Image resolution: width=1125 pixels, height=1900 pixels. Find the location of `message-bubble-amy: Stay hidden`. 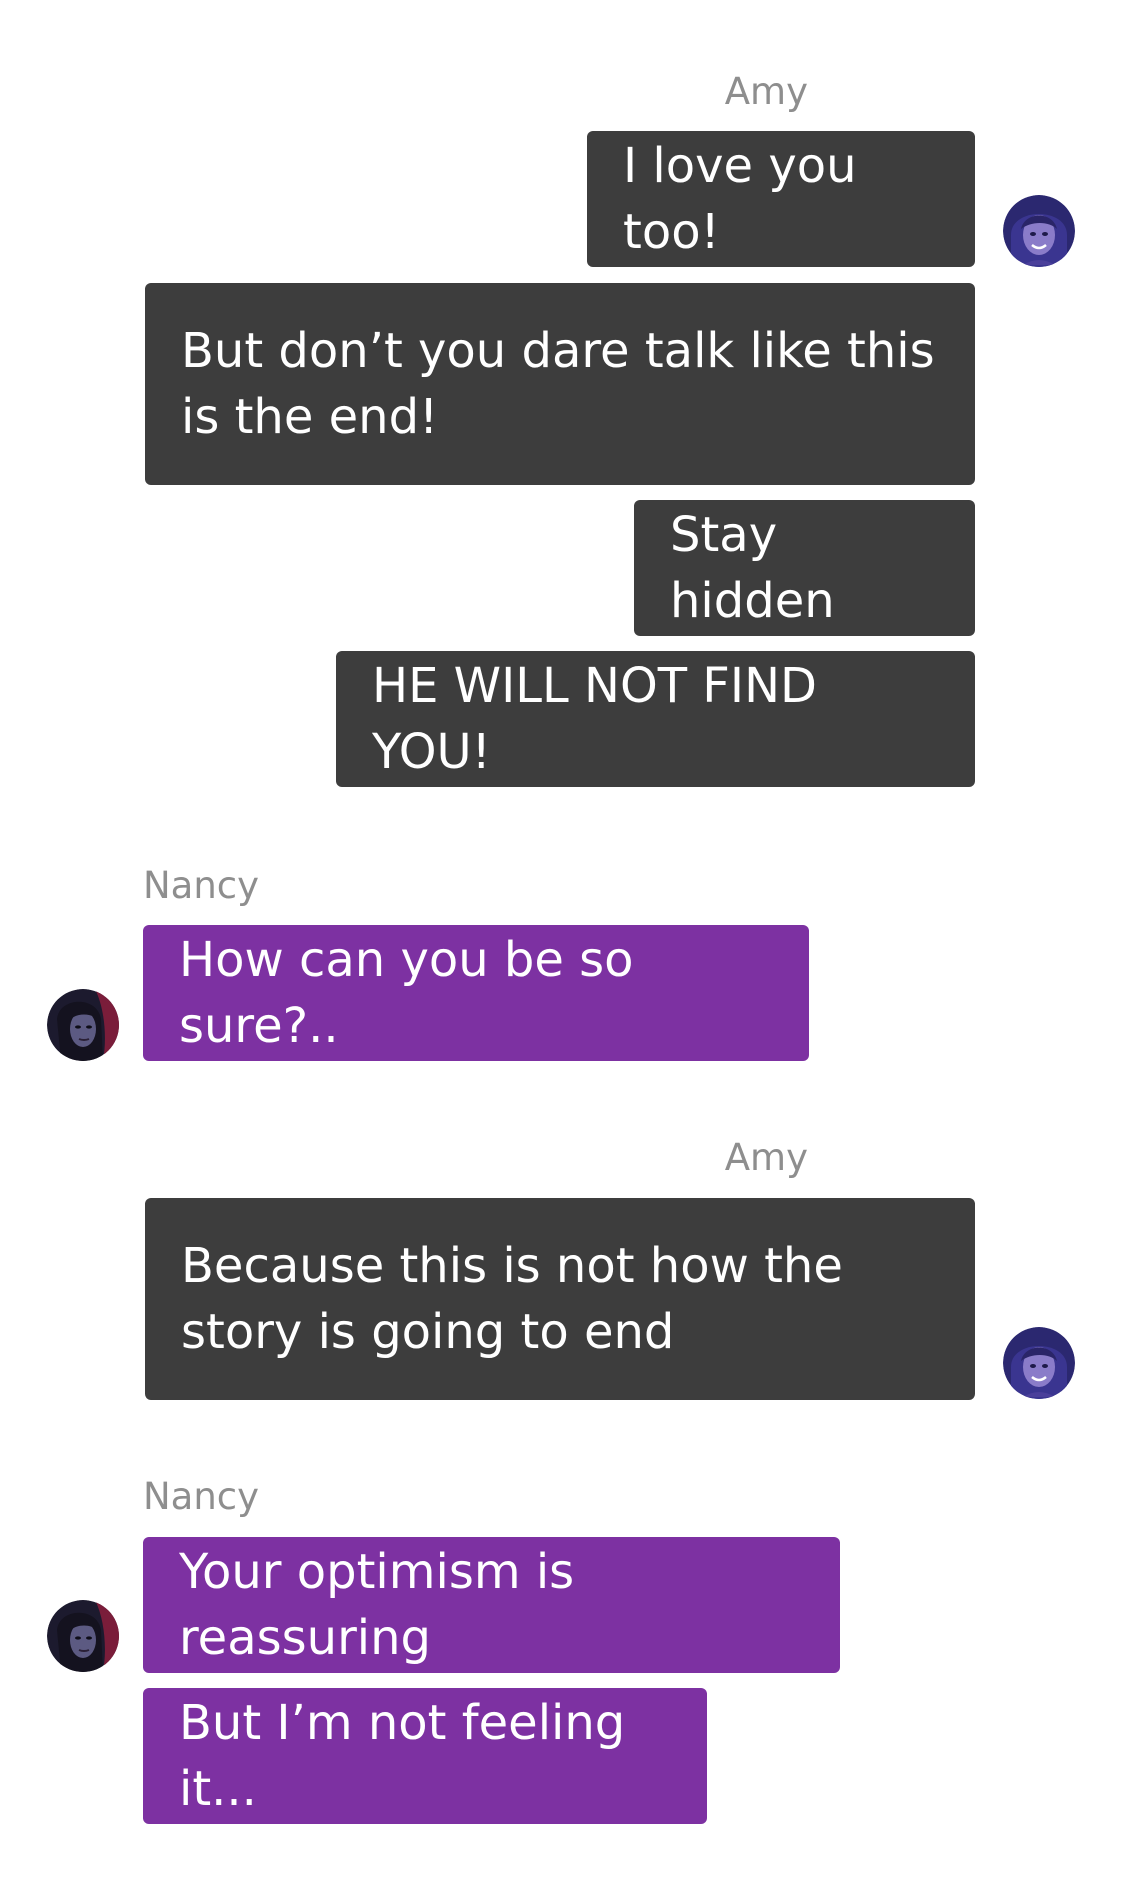

message-bubble-amy: Stay hidden is located at coordinates (804, 568).